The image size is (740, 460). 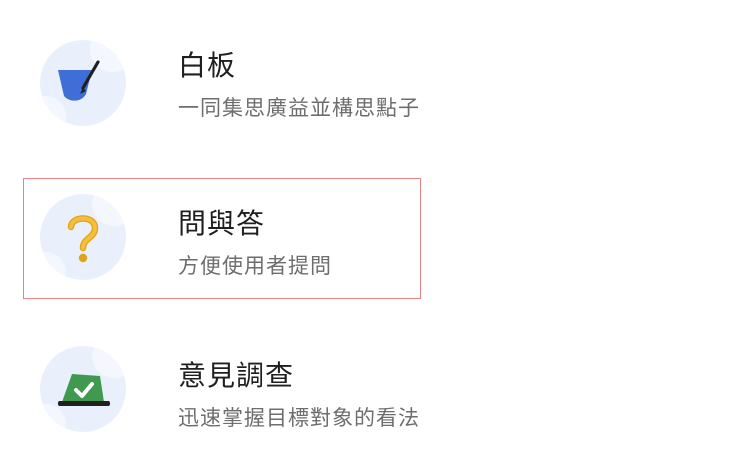 I want to click on whiteboard-subtitle: 一同集思廣益並構思點子, so click(x=299, y=108).